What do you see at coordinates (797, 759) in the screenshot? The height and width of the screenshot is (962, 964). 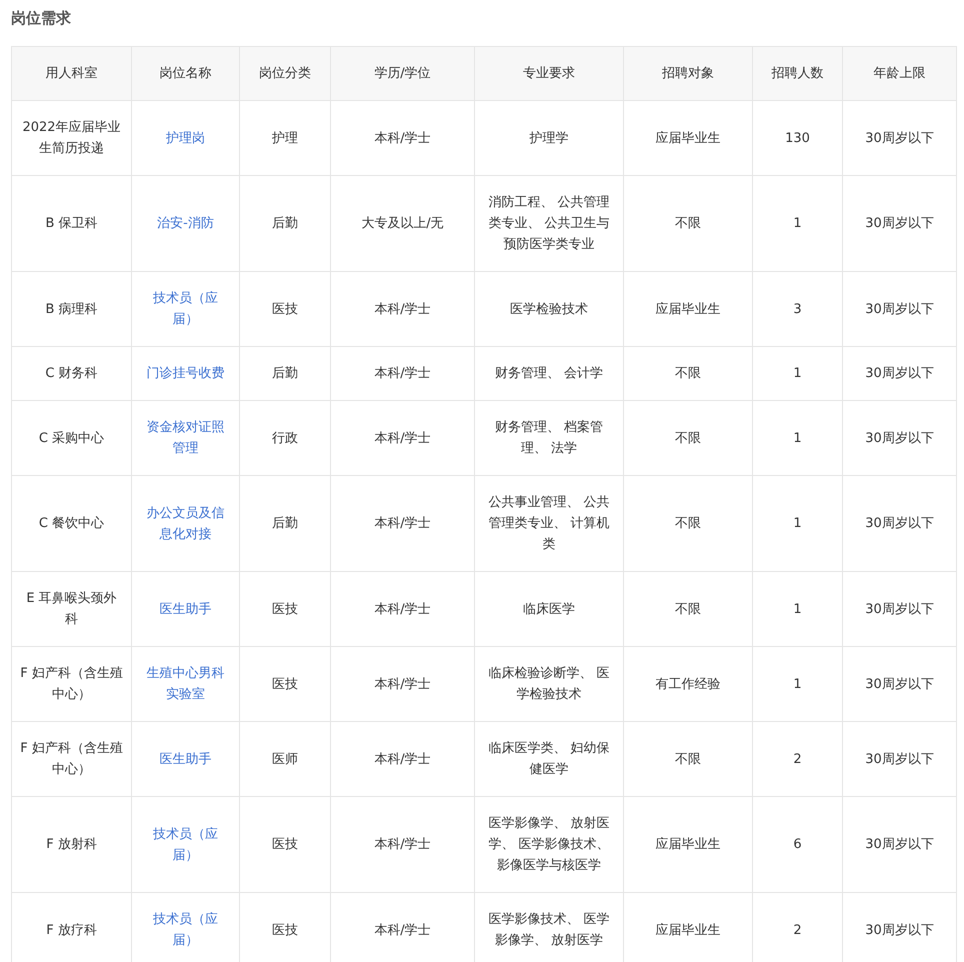 I see `table-cell: 2` at bounding box center [797, 759].